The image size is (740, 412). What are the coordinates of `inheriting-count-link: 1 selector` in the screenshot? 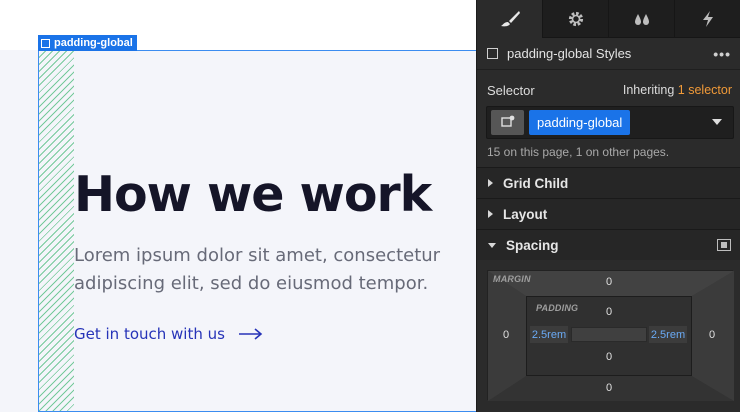 It's located at (705, 90).